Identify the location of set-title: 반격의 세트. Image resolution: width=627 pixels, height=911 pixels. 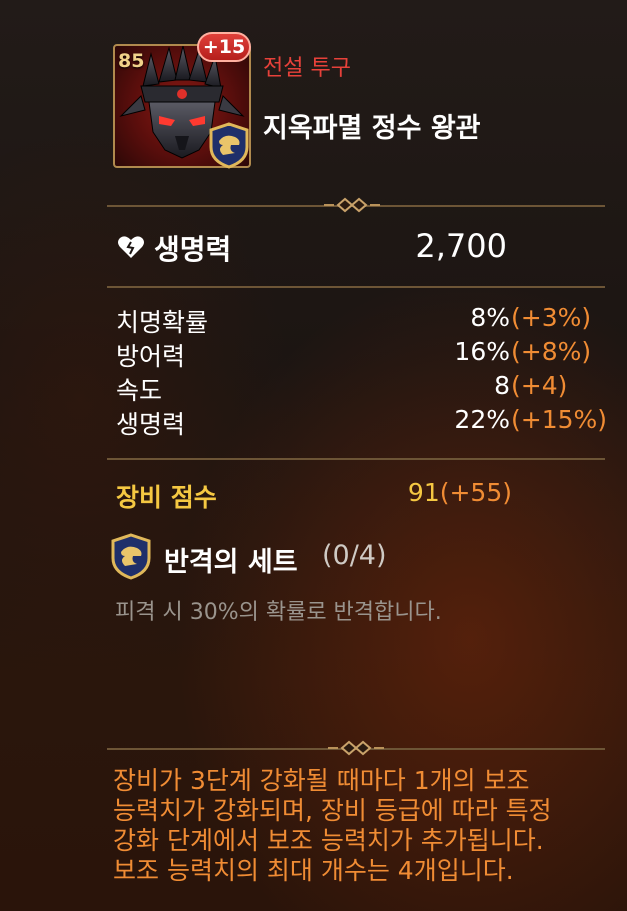
(231, 562).